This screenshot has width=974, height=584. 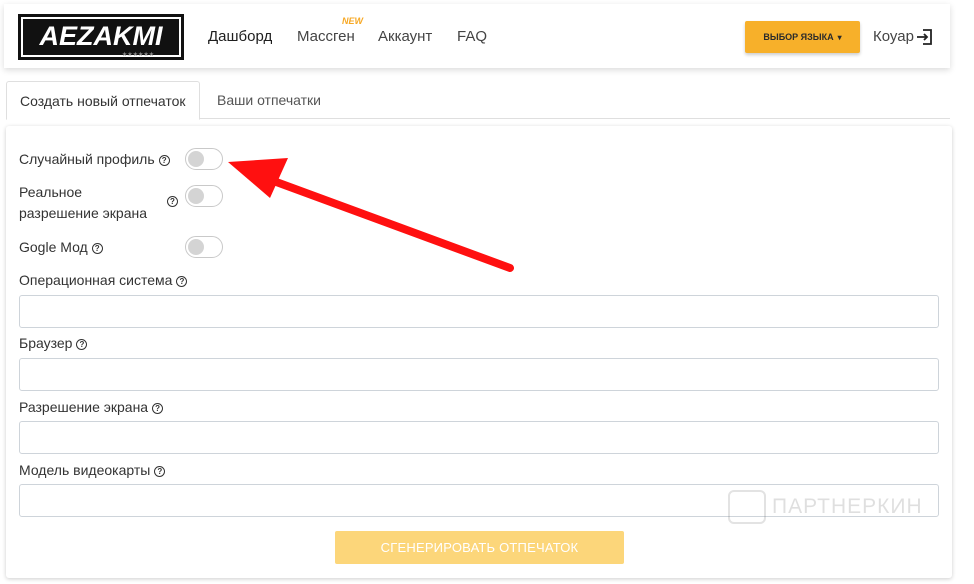 What do you see at coordinates (326, 36) in the screenshot?
I see `nav-massgen: Массген` at bounding box center [326, 36].